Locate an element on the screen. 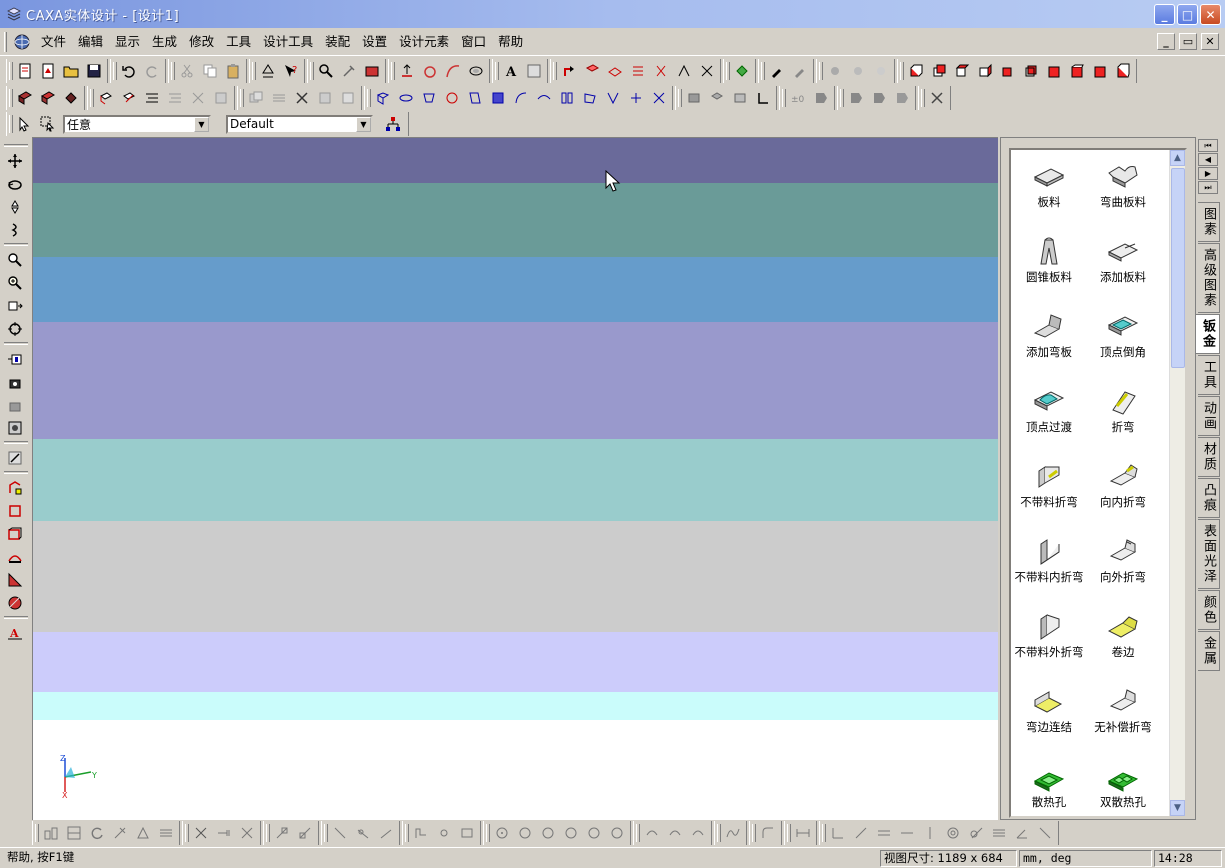 The height and width of the screenshot is (868, 1225). surface-3-icon is located at coordinates (428, 98).